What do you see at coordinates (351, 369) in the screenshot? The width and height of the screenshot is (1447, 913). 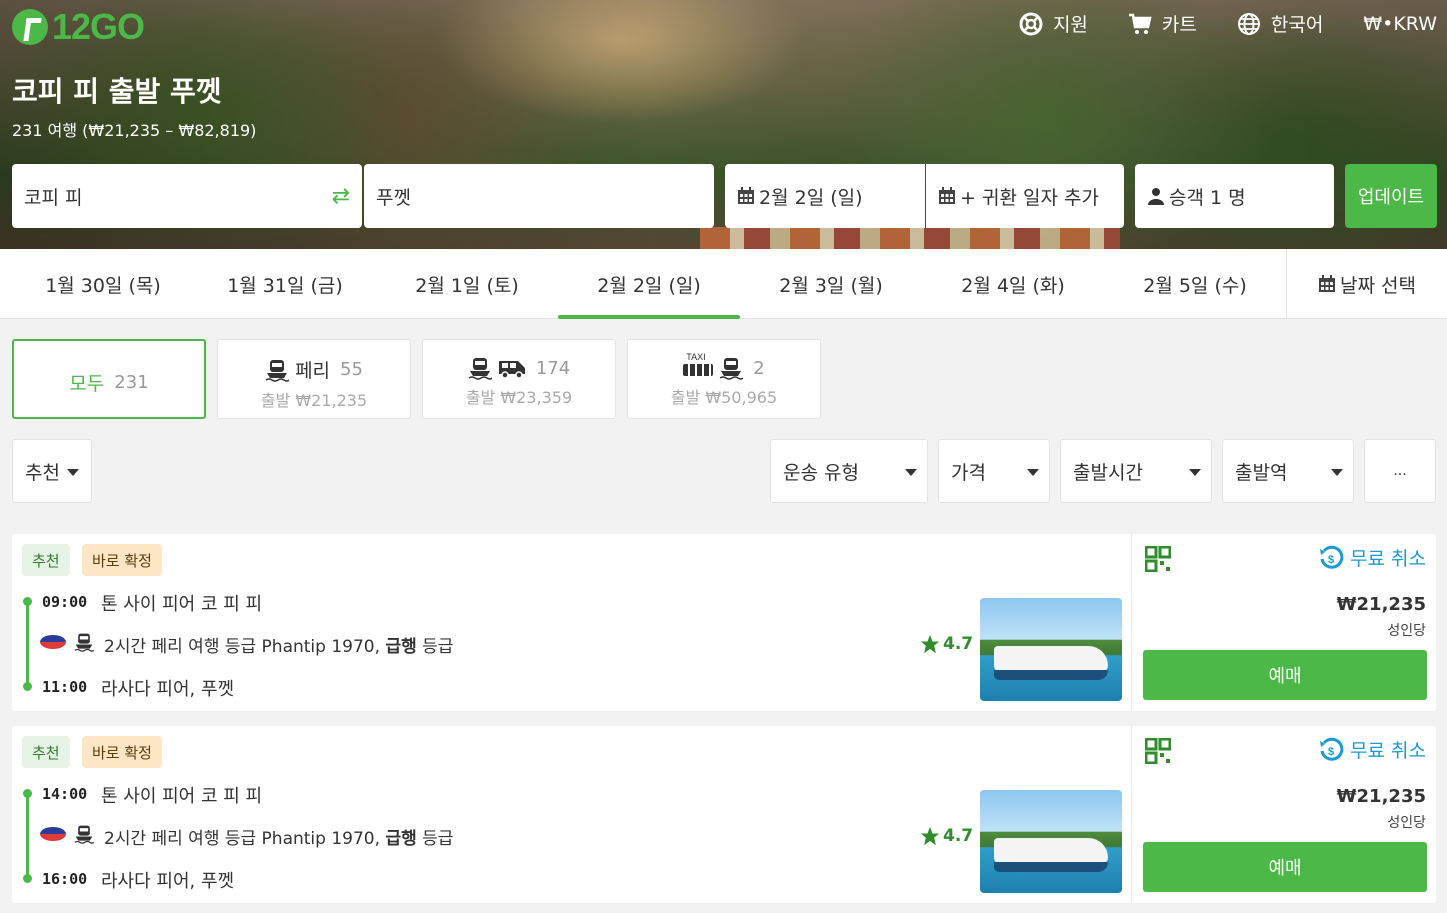 I see `type-count: 55` at bounding box center [351, 369].